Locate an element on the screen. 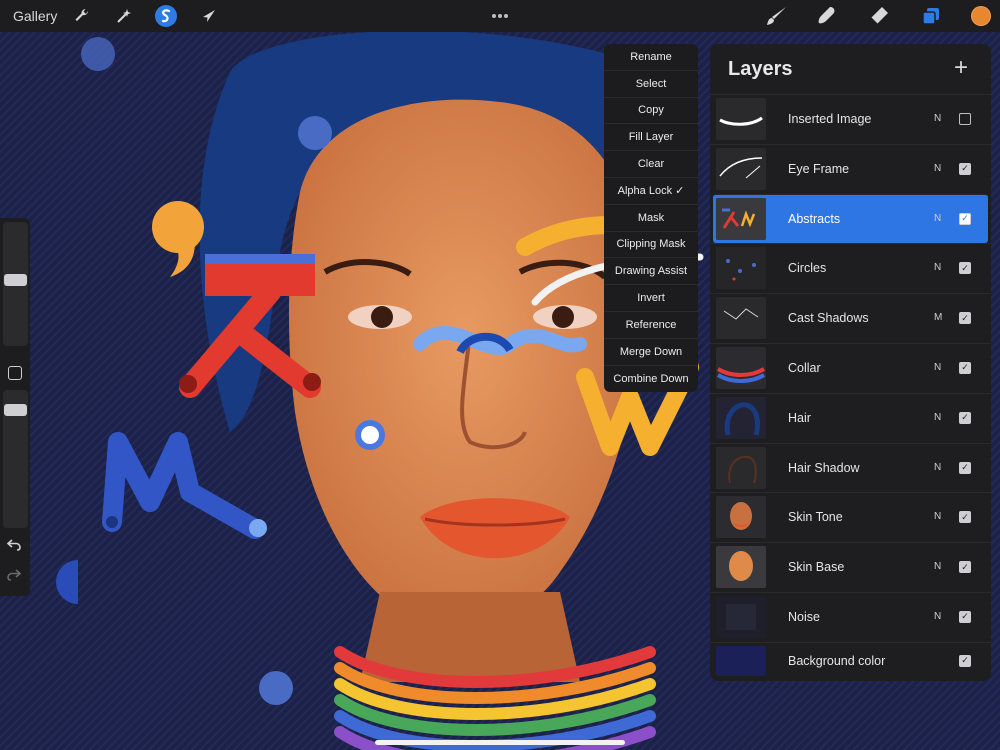 The width and height of the screenshot is (1000, 750). brush-size-slider is located at coordinates (15, 284).